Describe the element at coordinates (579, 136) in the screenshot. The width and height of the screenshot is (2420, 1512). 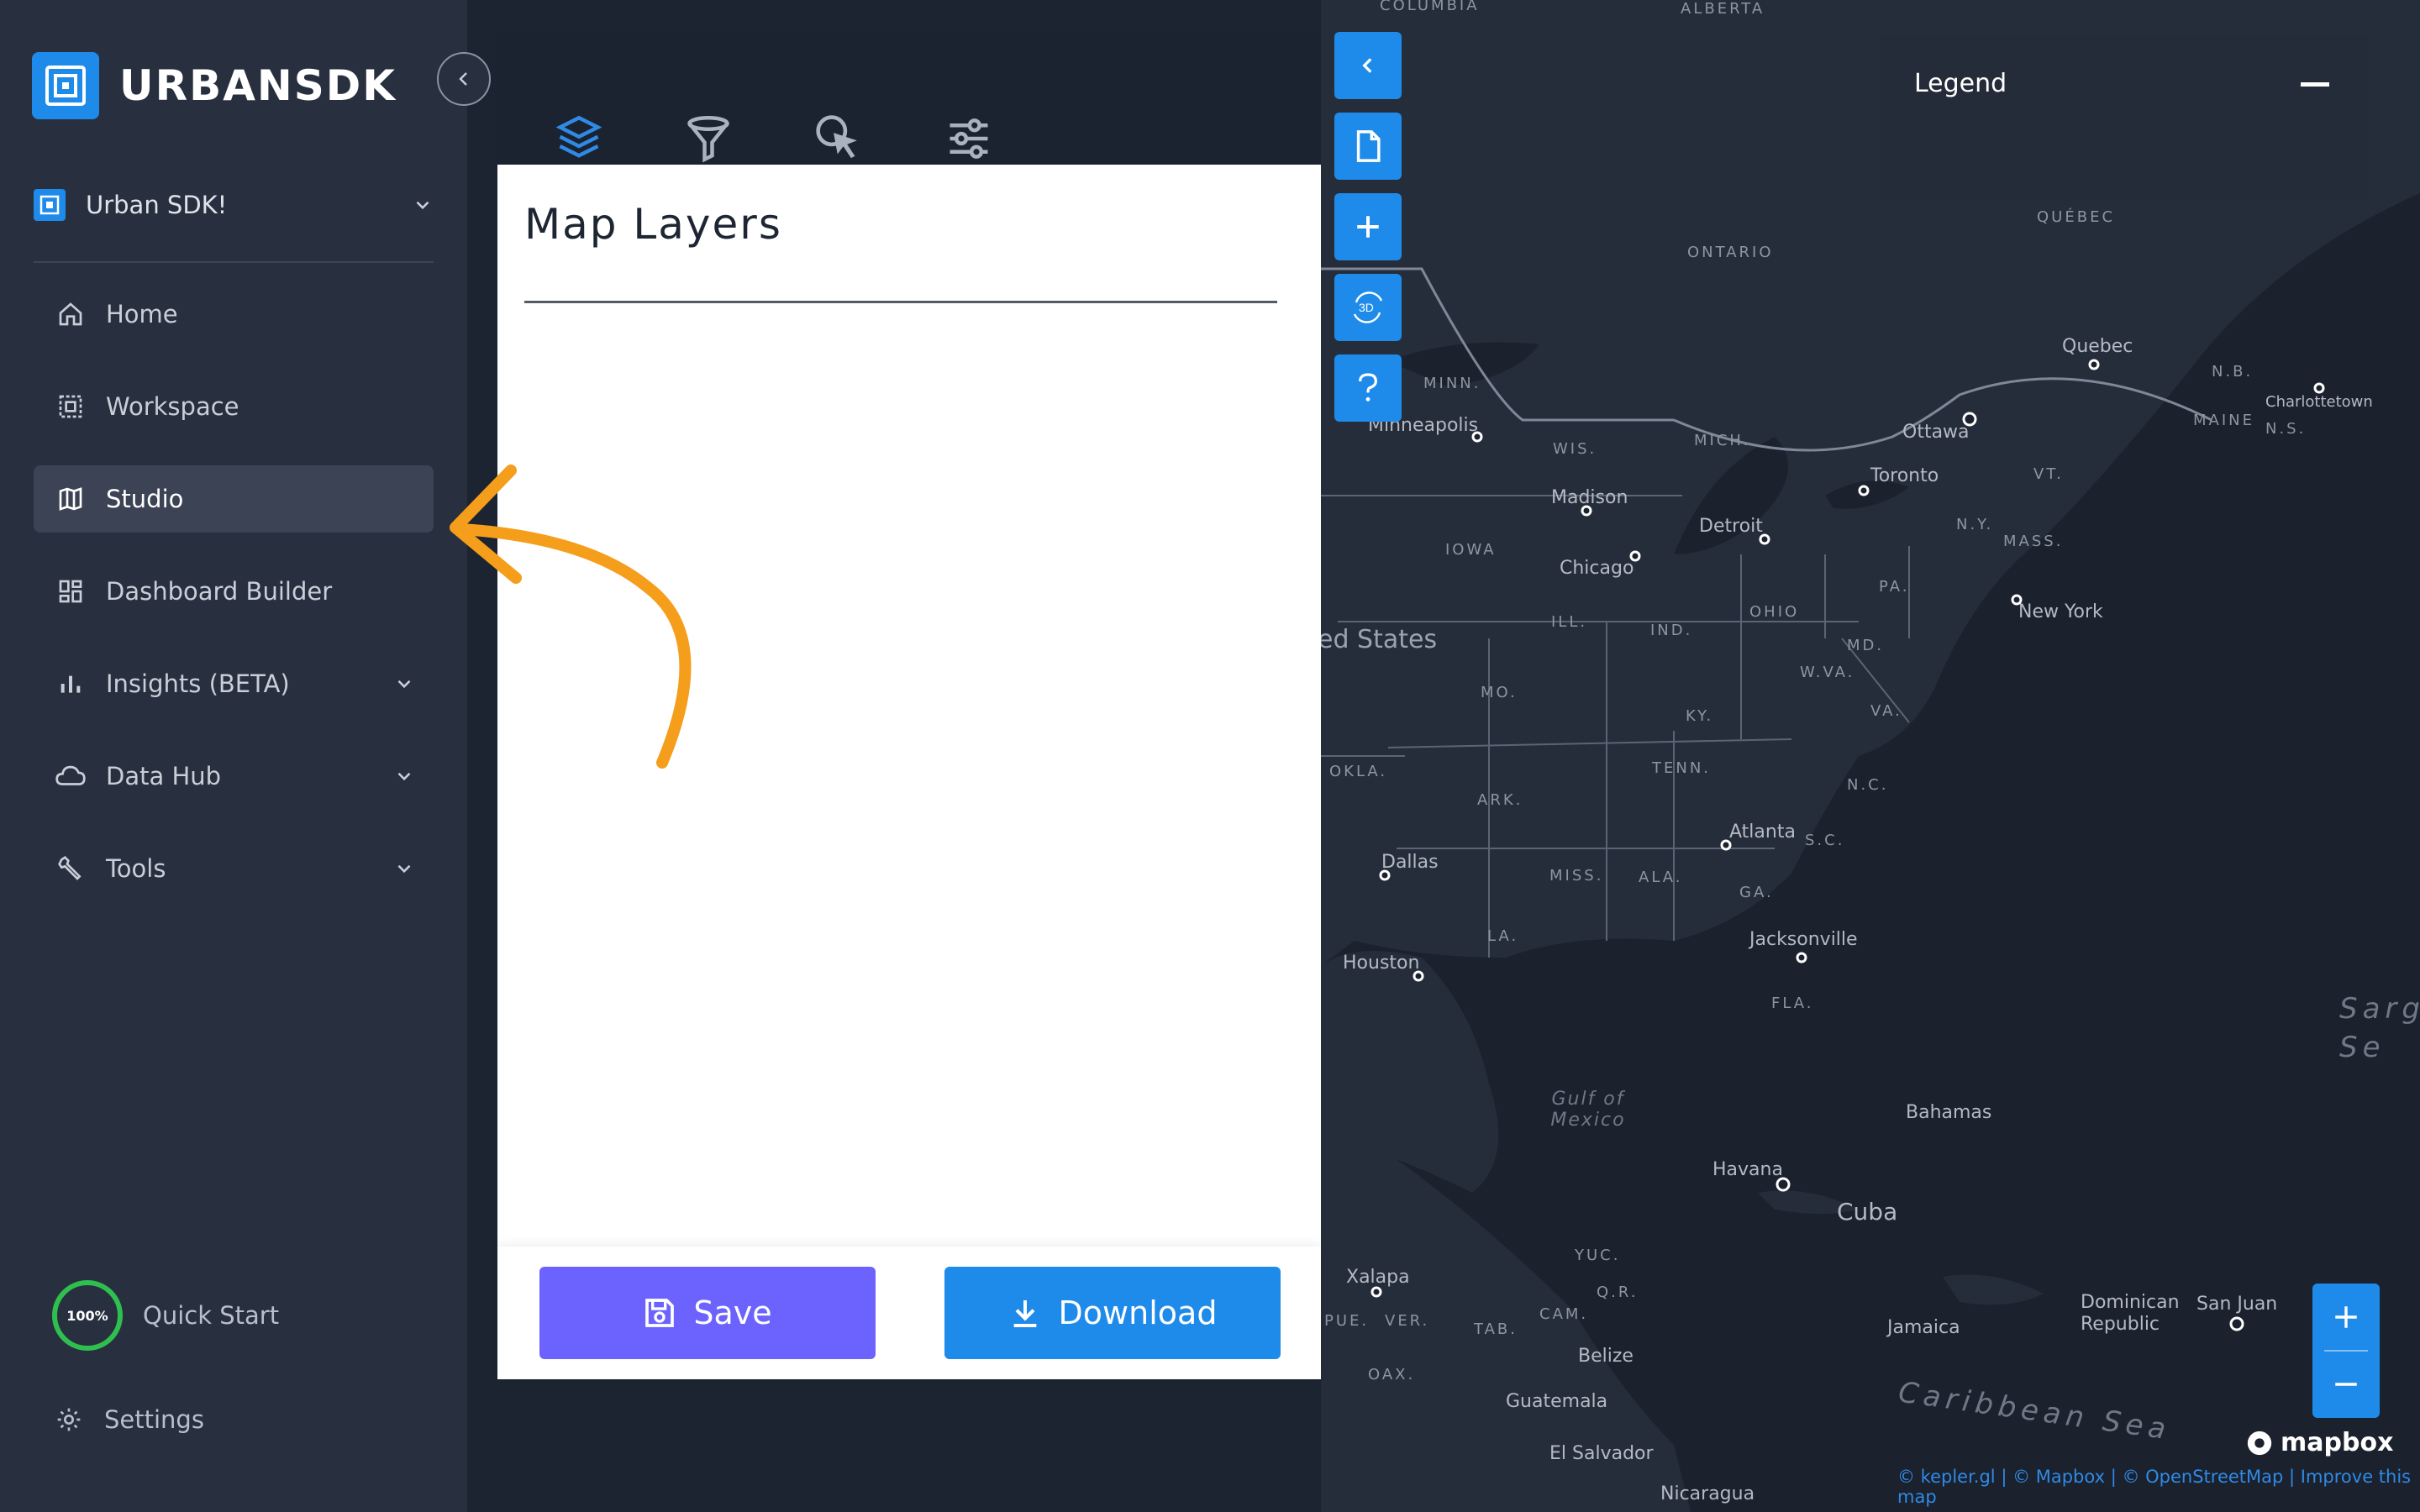
I see `layers-icon` at that location.